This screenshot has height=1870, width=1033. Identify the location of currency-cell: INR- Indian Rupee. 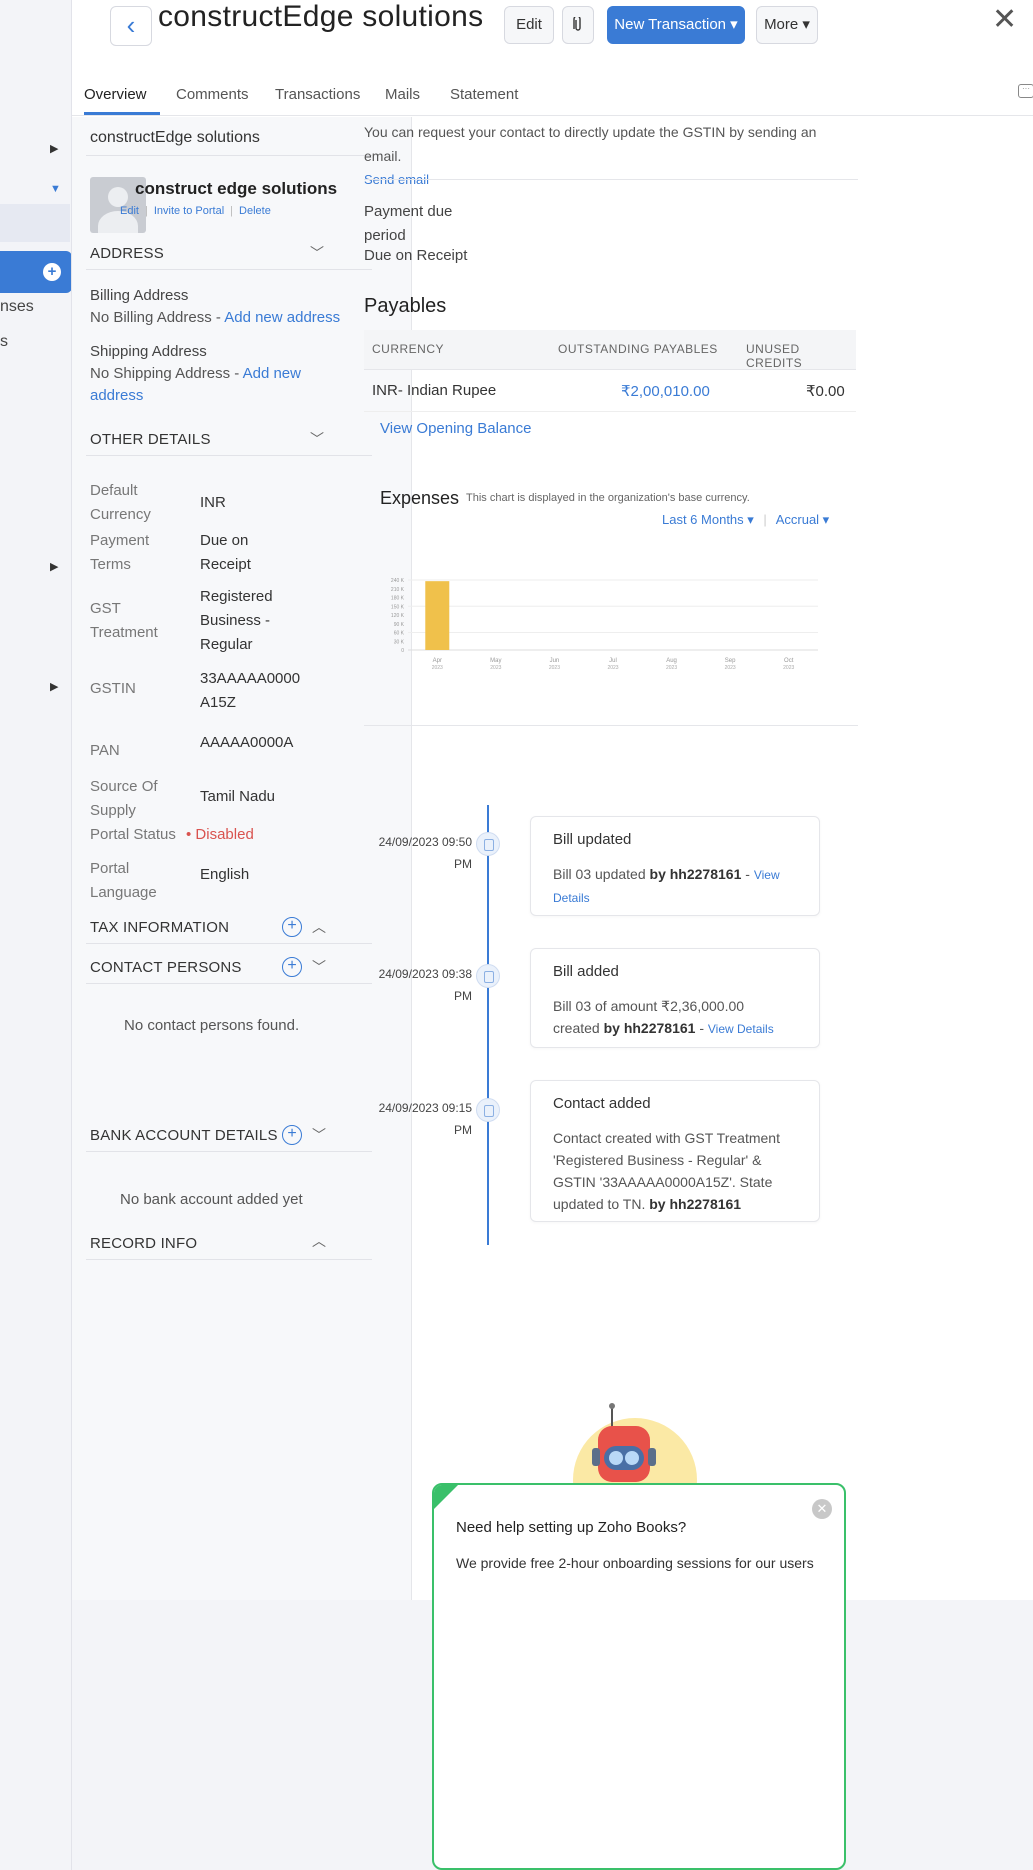
(434, 390).